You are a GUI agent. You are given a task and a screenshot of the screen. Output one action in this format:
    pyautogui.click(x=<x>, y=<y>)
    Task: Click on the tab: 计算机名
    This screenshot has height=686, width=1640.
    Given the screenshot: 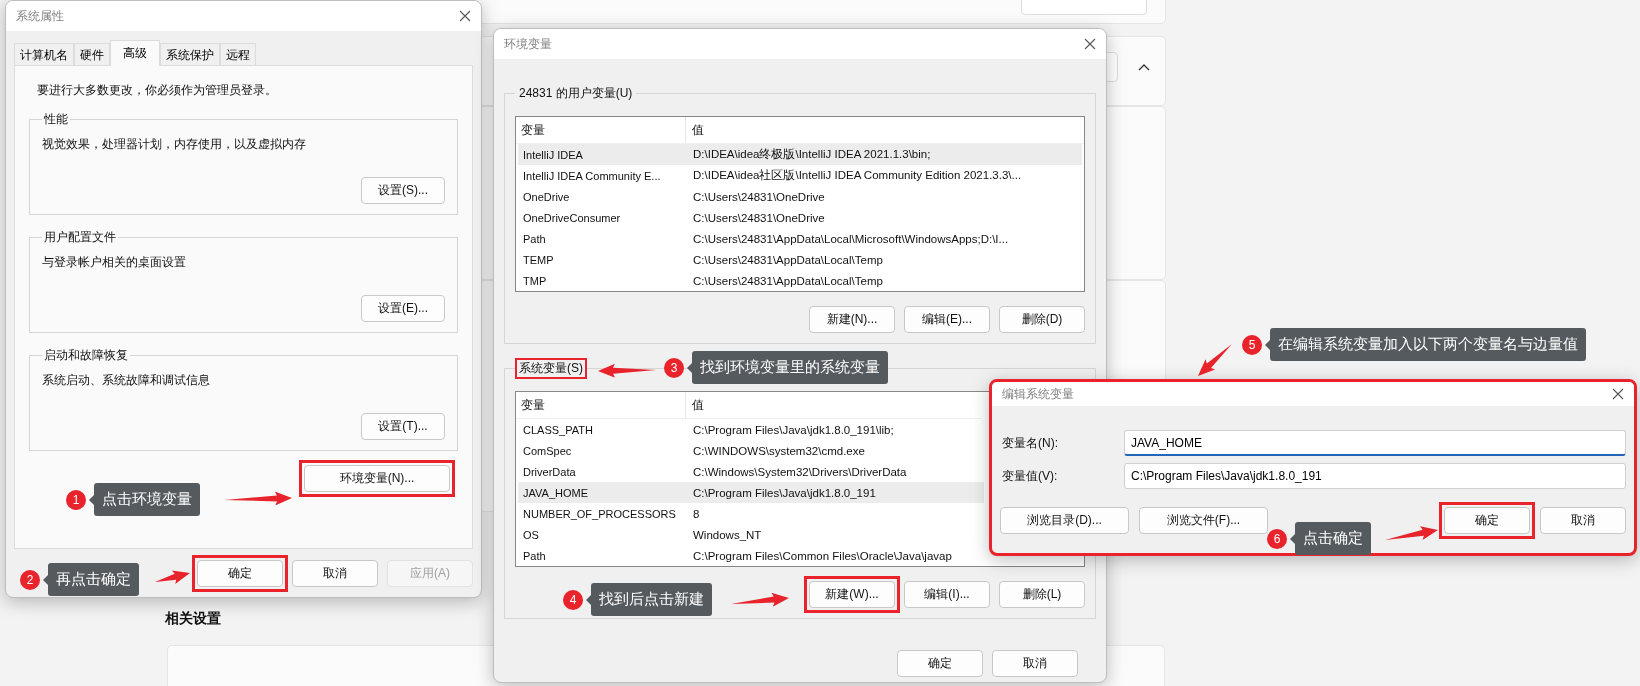 What is the action you would take?
    pyautogui.click(x=44, y=54)
    